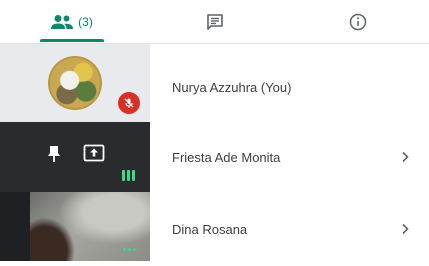 The image size is (429, 266). Describe the element at coordinates (55, 236) in the screenshot. I see `video-feed-detail` at that location.